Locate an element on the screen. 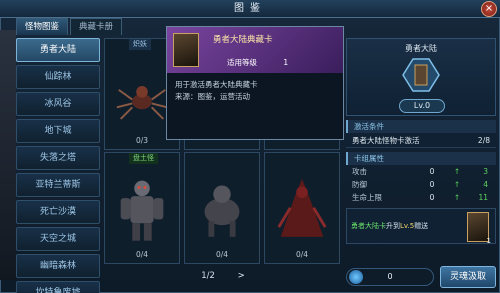  attr-name: 生命上限 is located at coordinates (367, 197).